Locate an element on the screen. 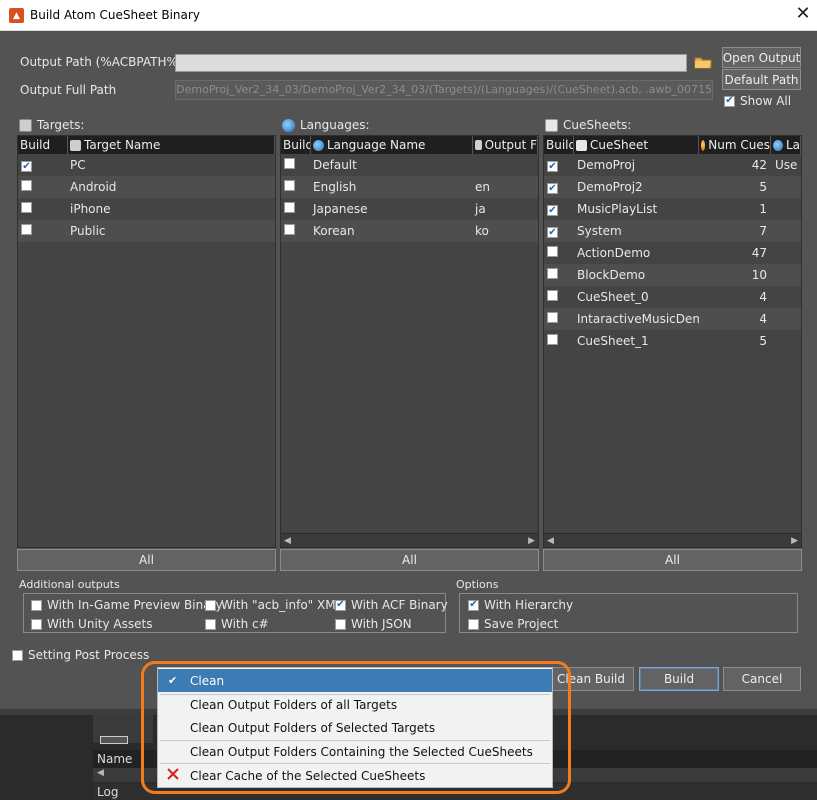  cuesheet-row: IntaractiveMusicDemo 4 is located at coordinates (672, 319).